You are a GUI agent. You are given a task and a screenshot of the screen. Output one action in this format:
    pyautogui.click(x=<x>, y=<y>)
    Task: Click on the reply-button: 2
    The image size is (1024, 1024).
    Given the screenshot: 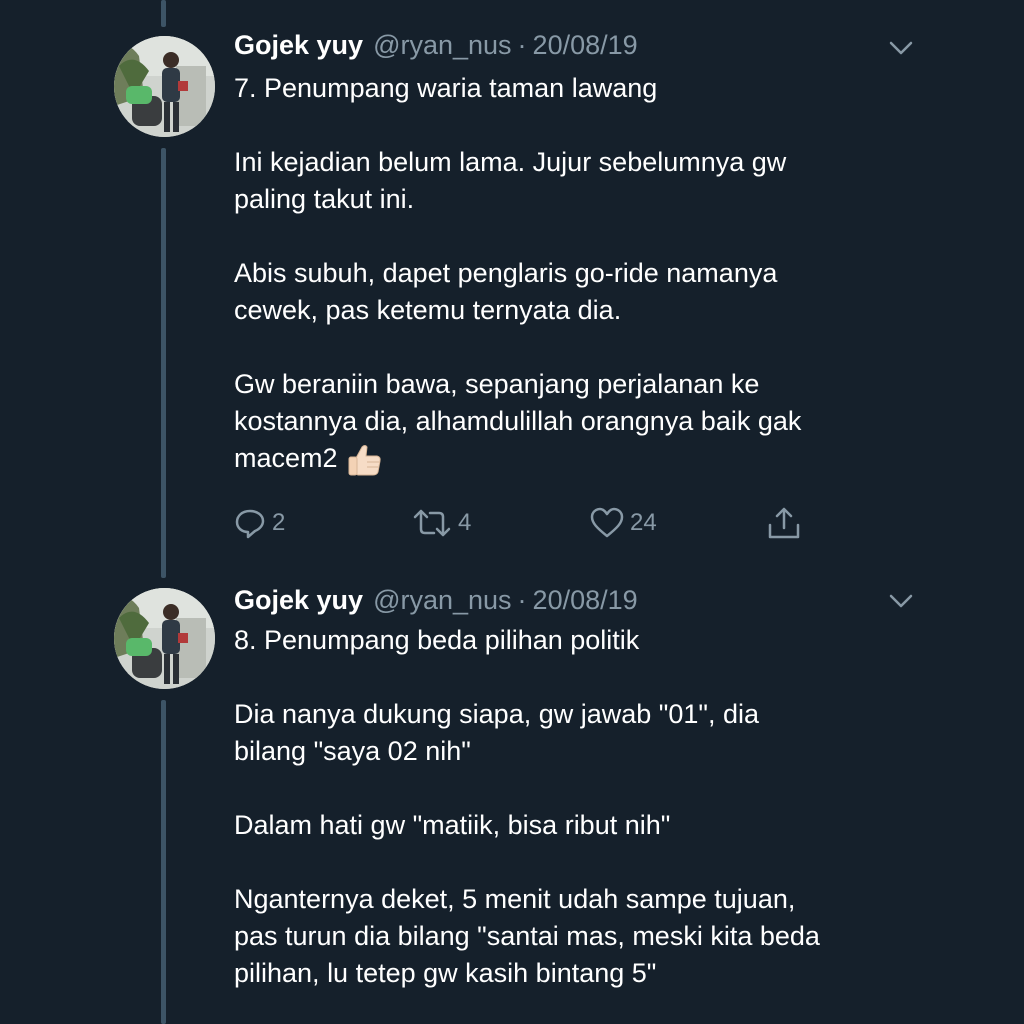 What is the action you would take?
    pyautogui.click(x=259, y=523)
    